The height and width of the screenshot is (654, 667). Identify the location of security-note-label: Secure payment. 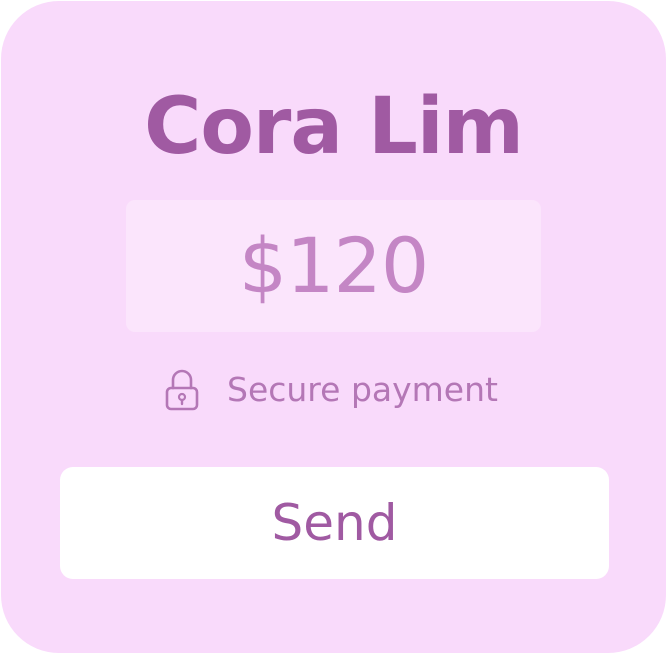
(362, 389).